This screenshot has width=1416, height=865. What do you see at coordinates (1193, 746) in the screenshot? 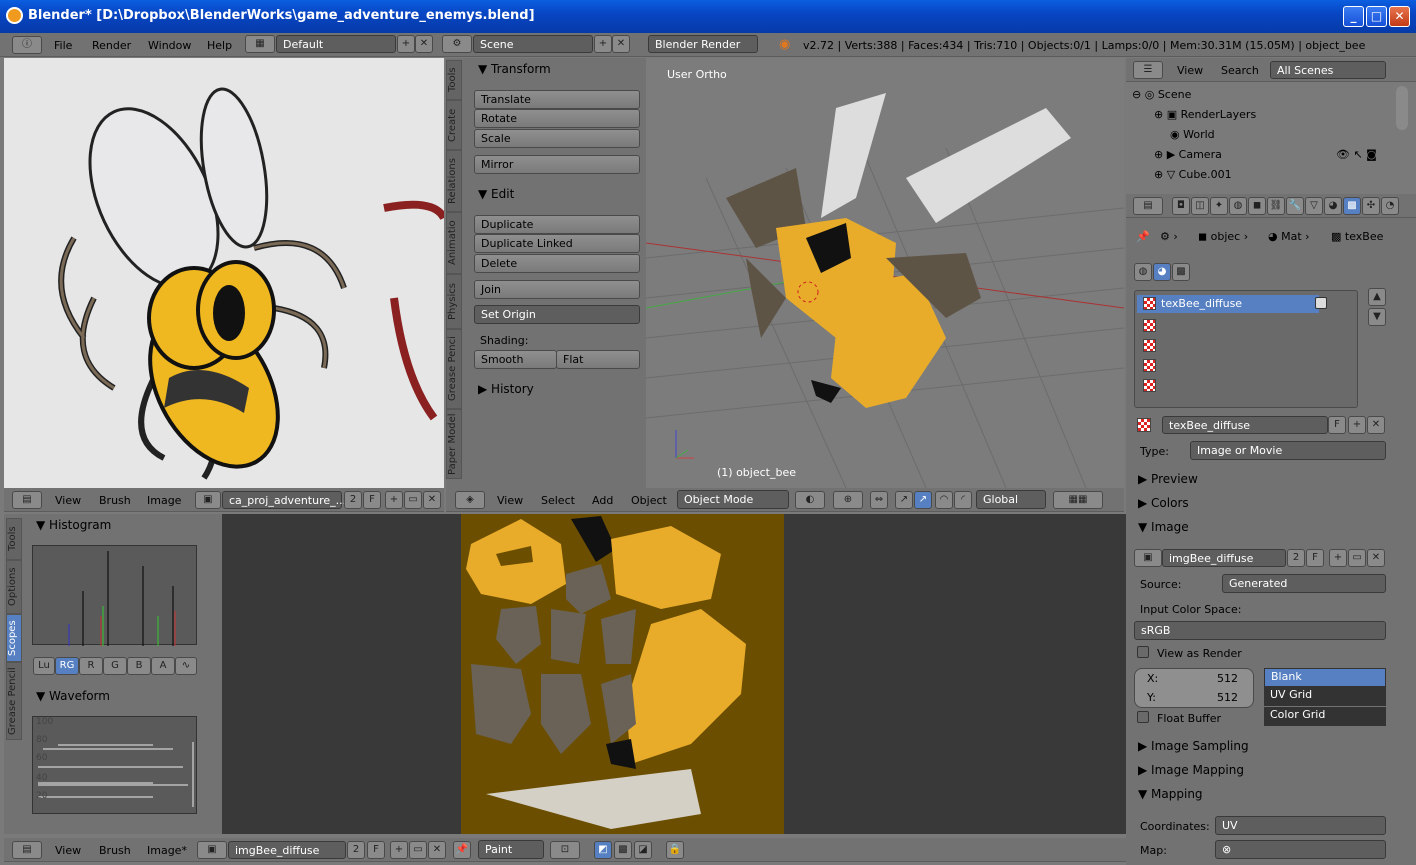
I see `image-sampling-header: ▶ Image Sampling` at bounding box center [1193, 746].